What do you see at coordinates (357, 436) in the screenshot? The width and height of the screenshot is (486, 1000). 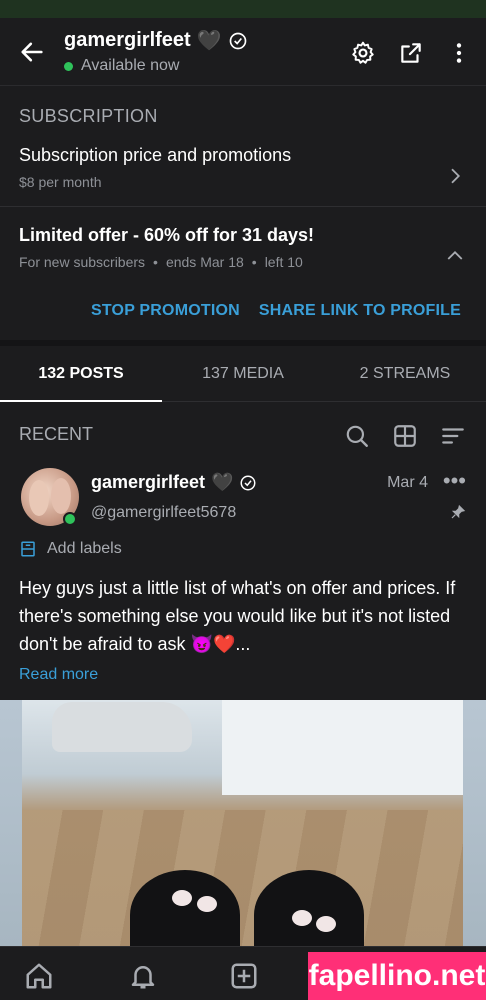 I see `search-icon` at bounding box center [357, 436].